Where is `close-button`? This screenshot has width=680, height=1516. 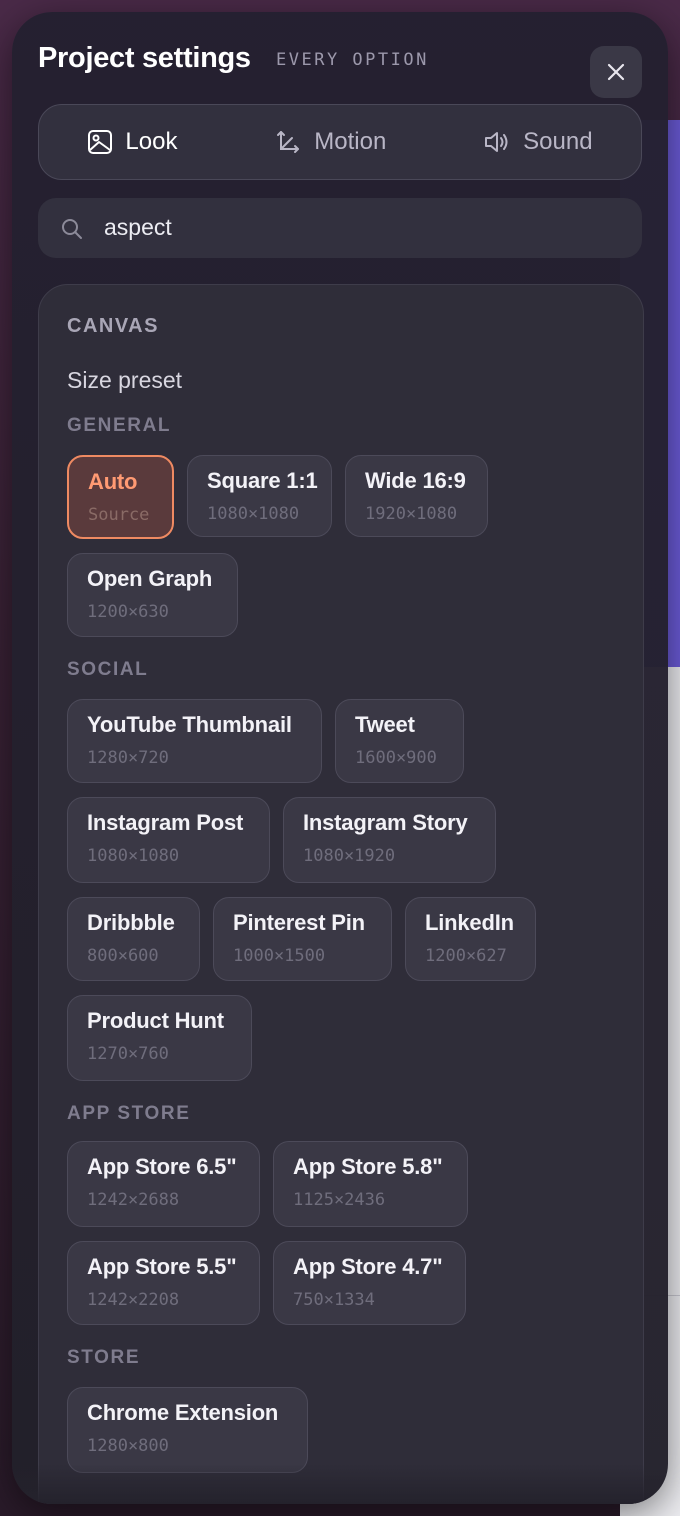
close-button is located at coordinates (616, 72).